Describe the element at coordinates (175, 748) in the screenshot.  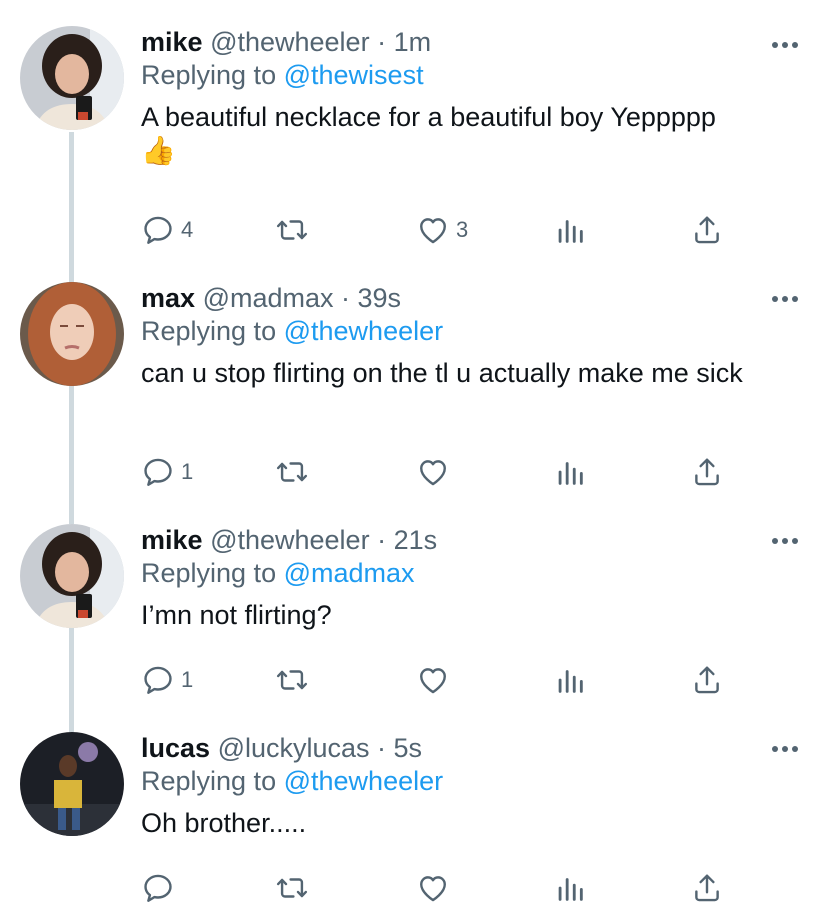
I see `display-name: lucas` at that location.